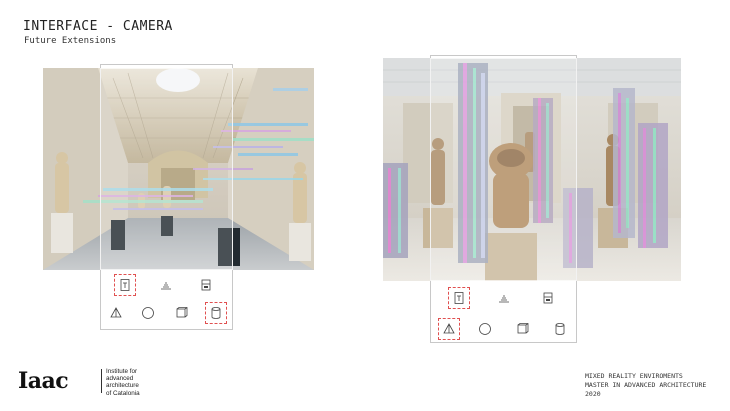 The height and width of the screenshot is (411, 730). I want to click on iaac-logo: Iaac, so click(43, 381).